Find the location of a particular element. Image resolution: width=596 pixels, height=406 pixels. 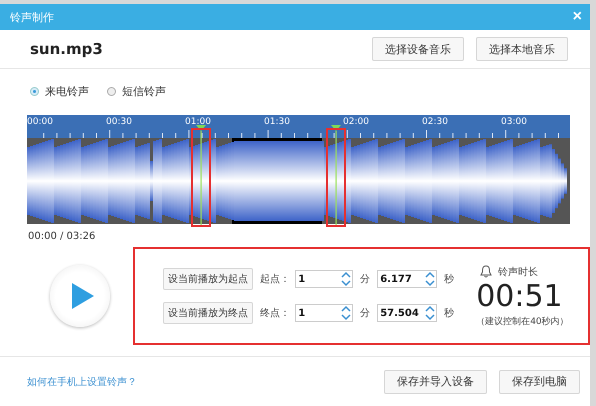

play-icon is located at coordinates (83, 296).